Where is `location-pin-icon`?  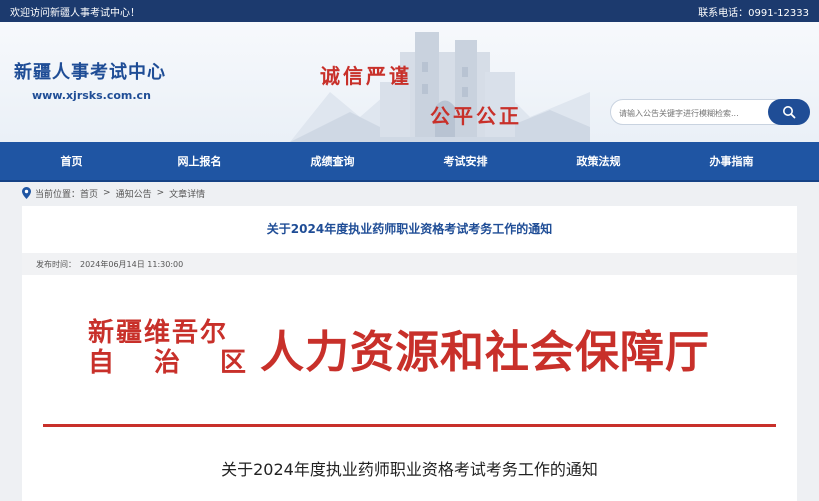
location-pin-icon is located at coordinates (26, 193).